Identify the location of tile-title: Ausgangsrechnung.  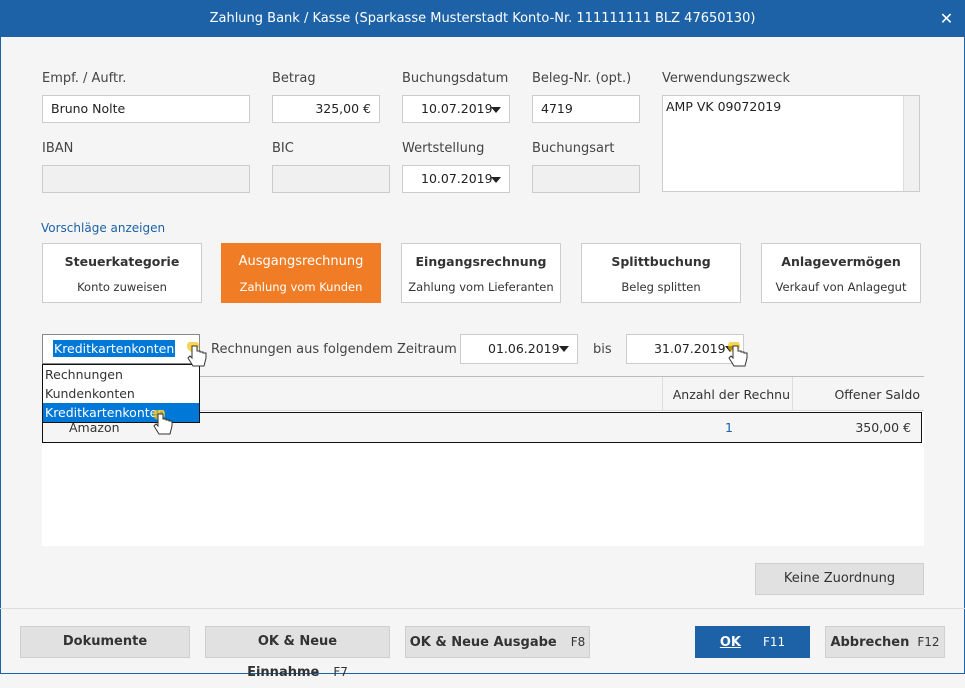
(301, 261).